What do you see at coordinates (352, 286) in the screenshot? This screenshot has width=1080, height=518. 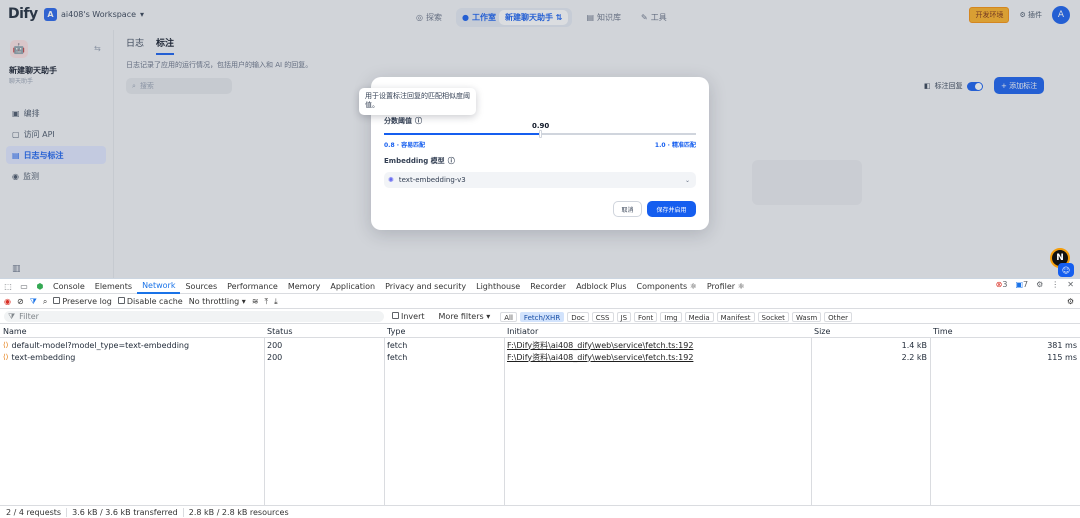 I see `devtools-tab-application: Application` at bounding box center [352, 286].